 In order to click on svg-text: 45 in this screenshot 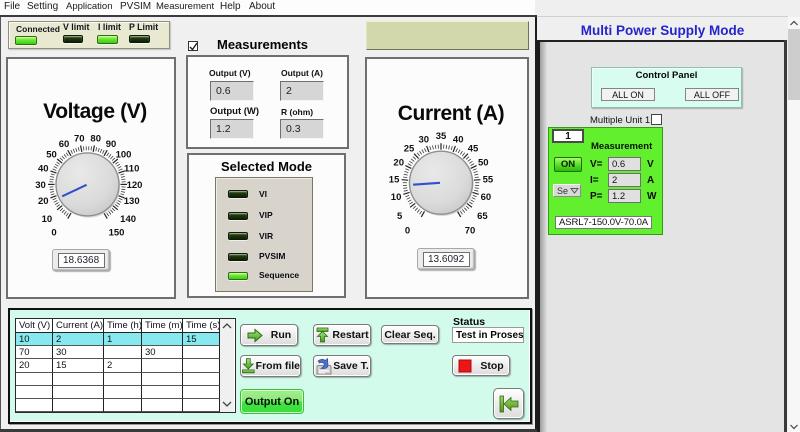, I will do `click(473, 149)`.